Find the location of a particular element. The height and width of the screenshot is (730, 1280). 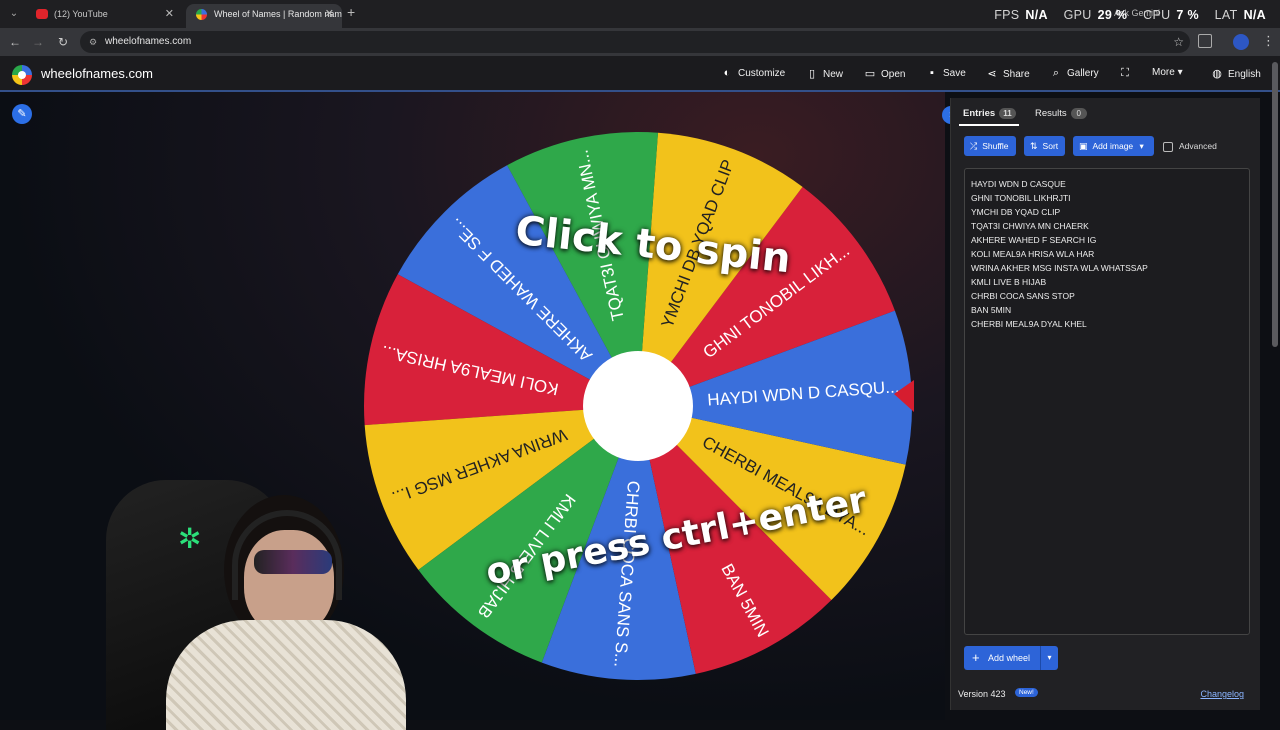

gpu-label: GPU is located at coordinates (1077, 15).